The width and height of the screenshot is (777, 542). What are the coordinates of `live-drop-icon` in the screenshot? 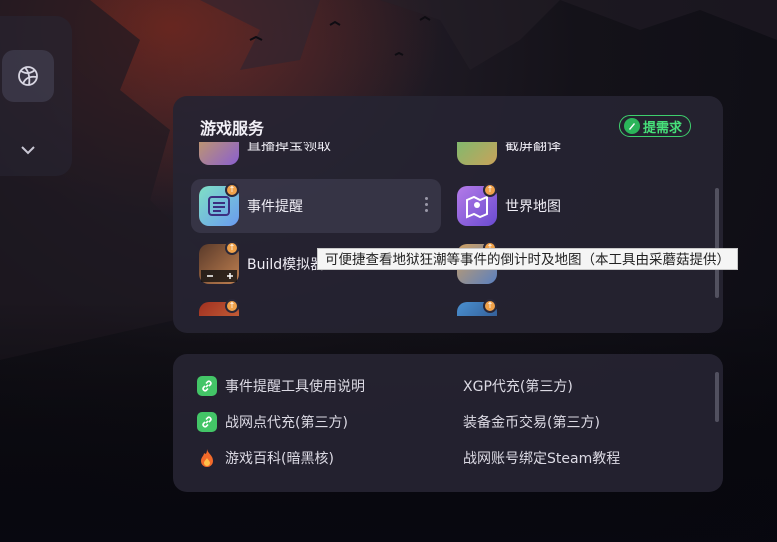 It's located at (219, 153).